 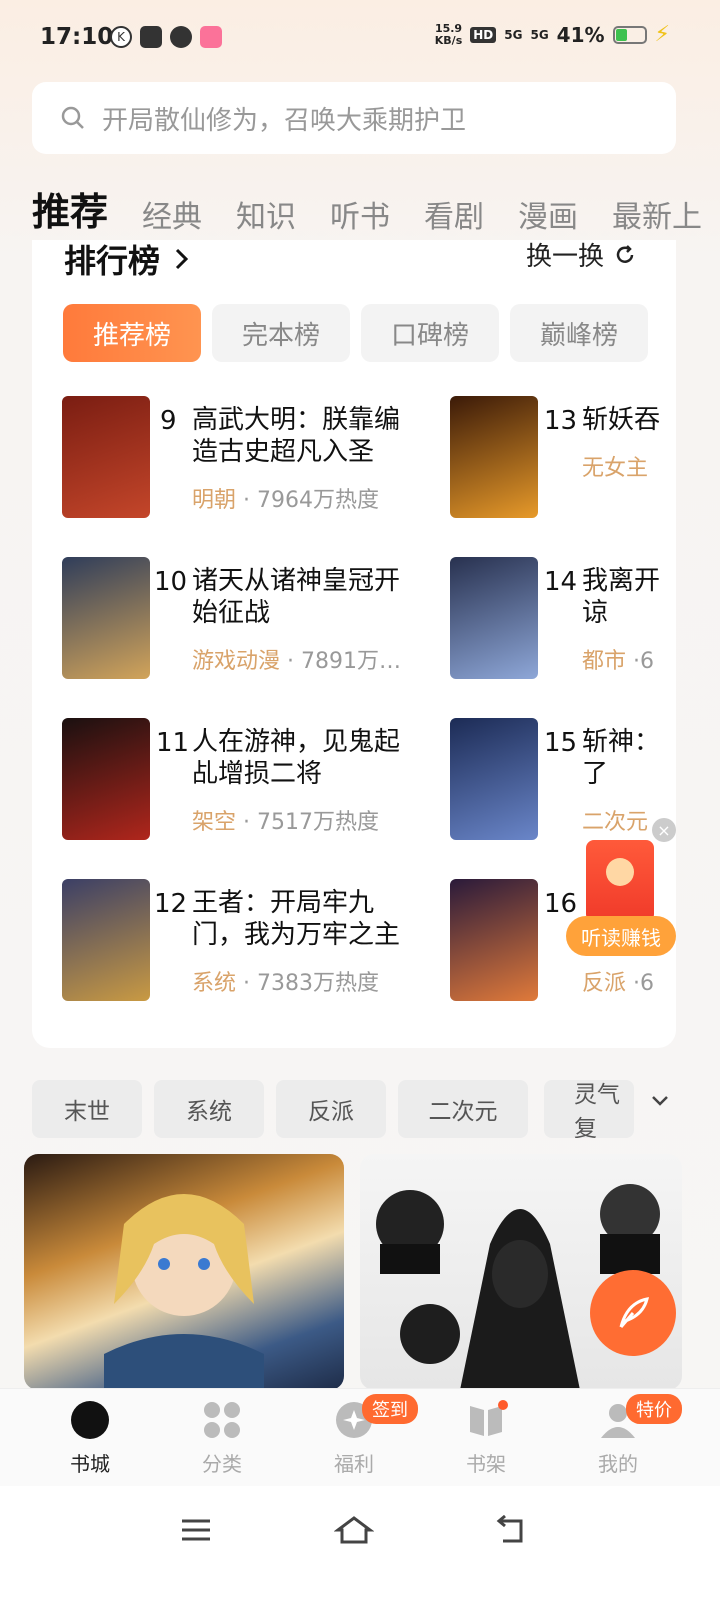 I want to click on search-bar: 开局散仙修为，召唤大乘期护卫, so click(x=354, y=118).